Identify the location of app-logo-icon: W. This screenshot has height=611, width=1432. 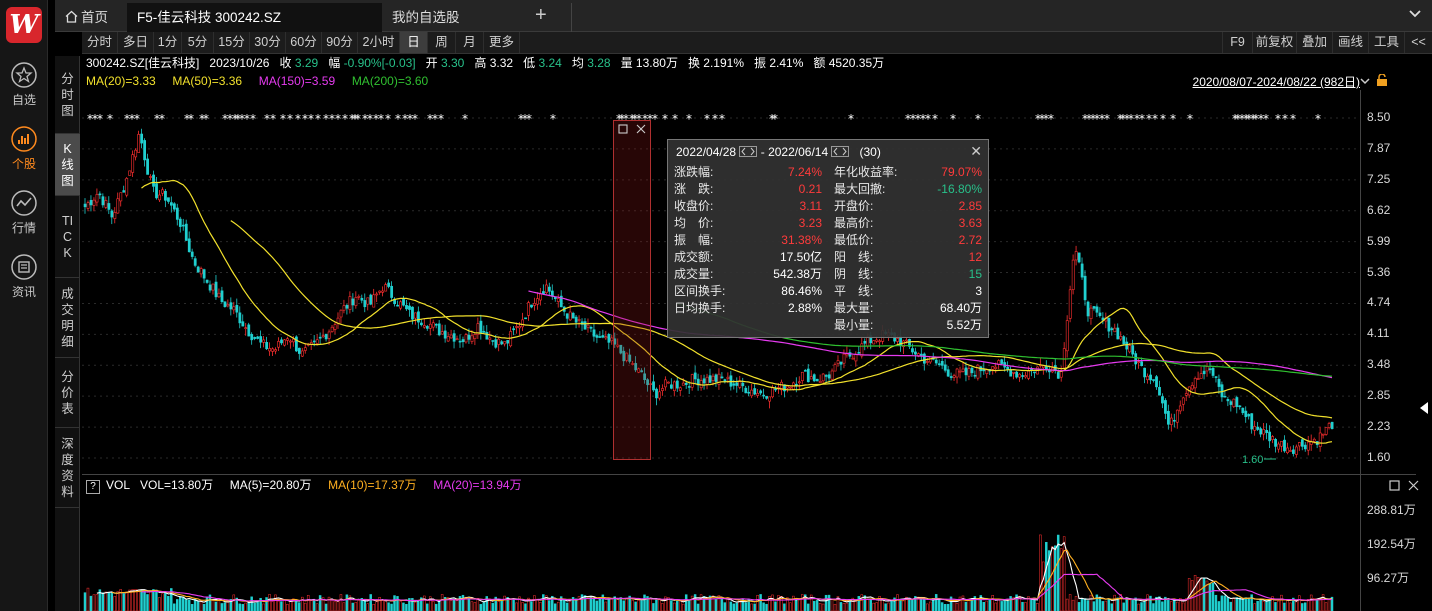
(24, 25).